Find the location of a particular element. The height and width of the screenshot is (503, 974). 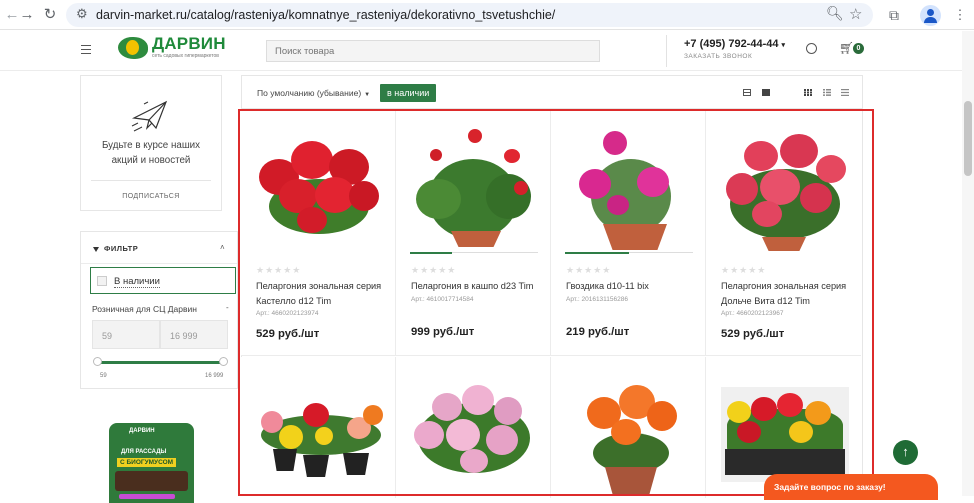

soil-bag-image: ДАРВИН ДЛЯ РАССАДЫ С БИОГУМУСОМ is located at coordinates (151, 463).